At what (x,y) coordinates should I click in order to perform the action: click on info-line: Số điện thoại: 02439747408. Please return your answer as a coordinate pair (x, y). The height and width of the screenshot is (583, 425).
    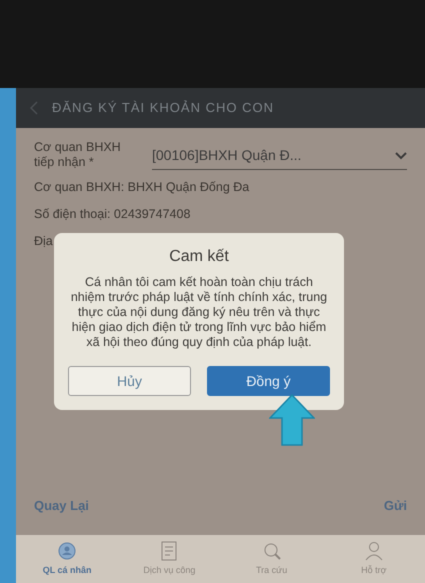
    Looking at the image, I should click on (113, 214).